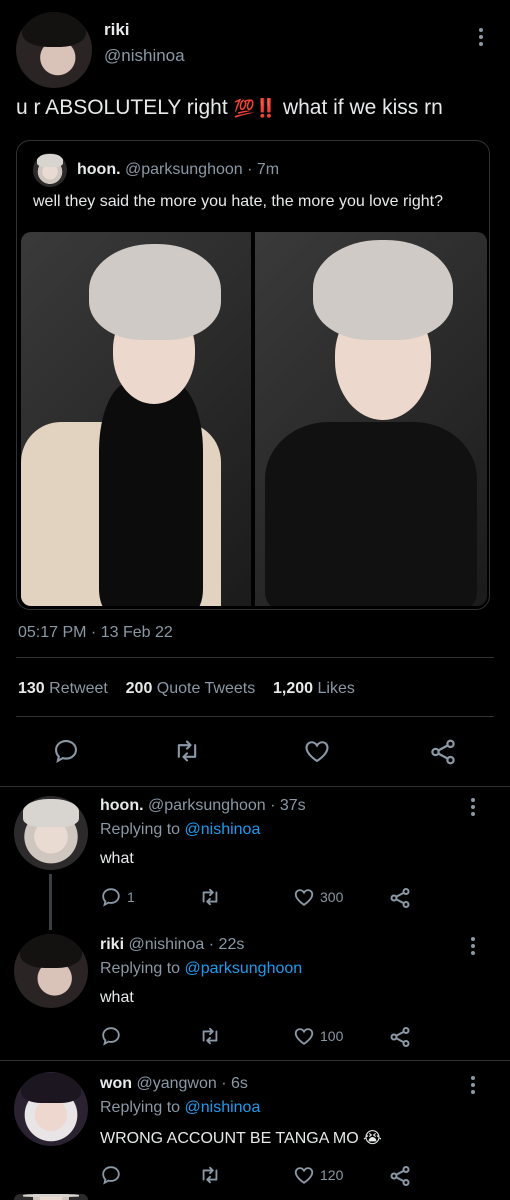 Image resolution: width=510 pixels, height=1200 pixels. I want to click on reply-time: · 6s, so click(234, 1083).